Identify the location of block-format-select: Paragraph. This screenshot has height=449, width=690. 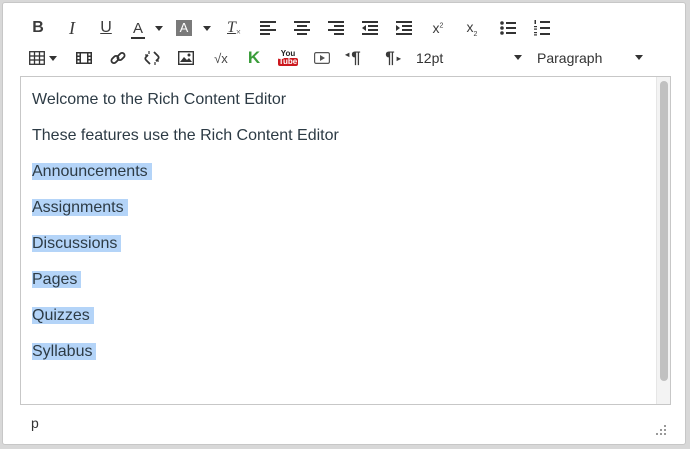
(590, 58).